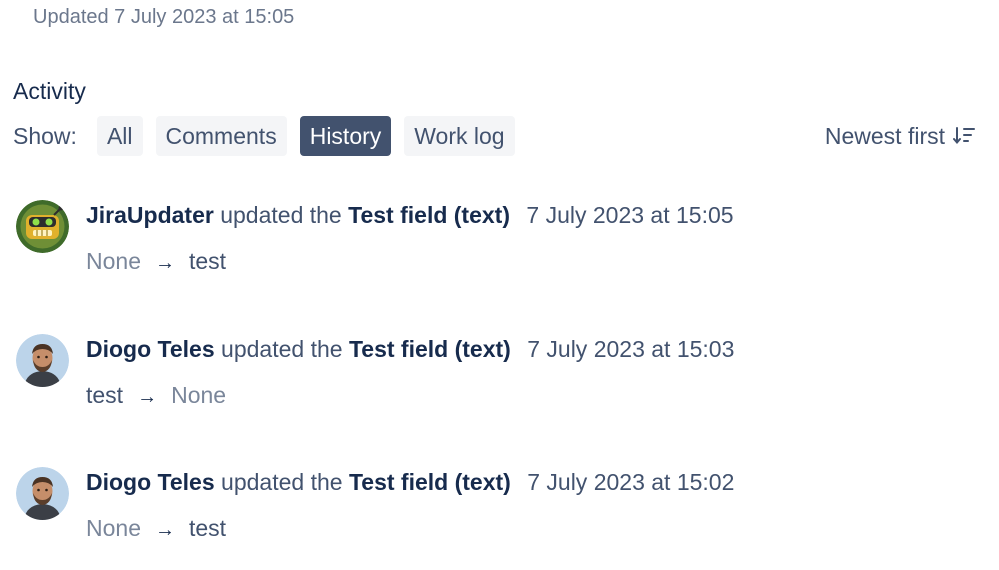 This screenshot has width=999, height=570. Describe the element at coordinates (150, 215) in the screenshot. I see `author-name: JiraUpdater` at that location.